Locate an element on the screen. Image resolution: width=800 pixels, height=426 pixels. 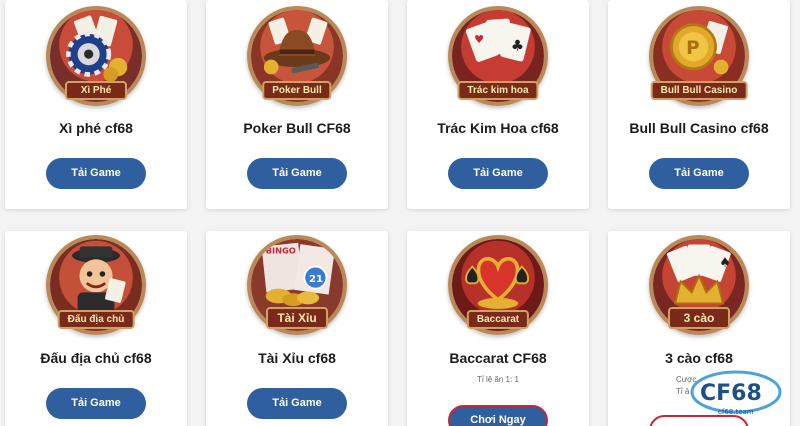
game-card-dau-dia-chu: Đấu địa chủ Đấu địa chủ cf68 Tải Game is located at coordinates (96, 328).